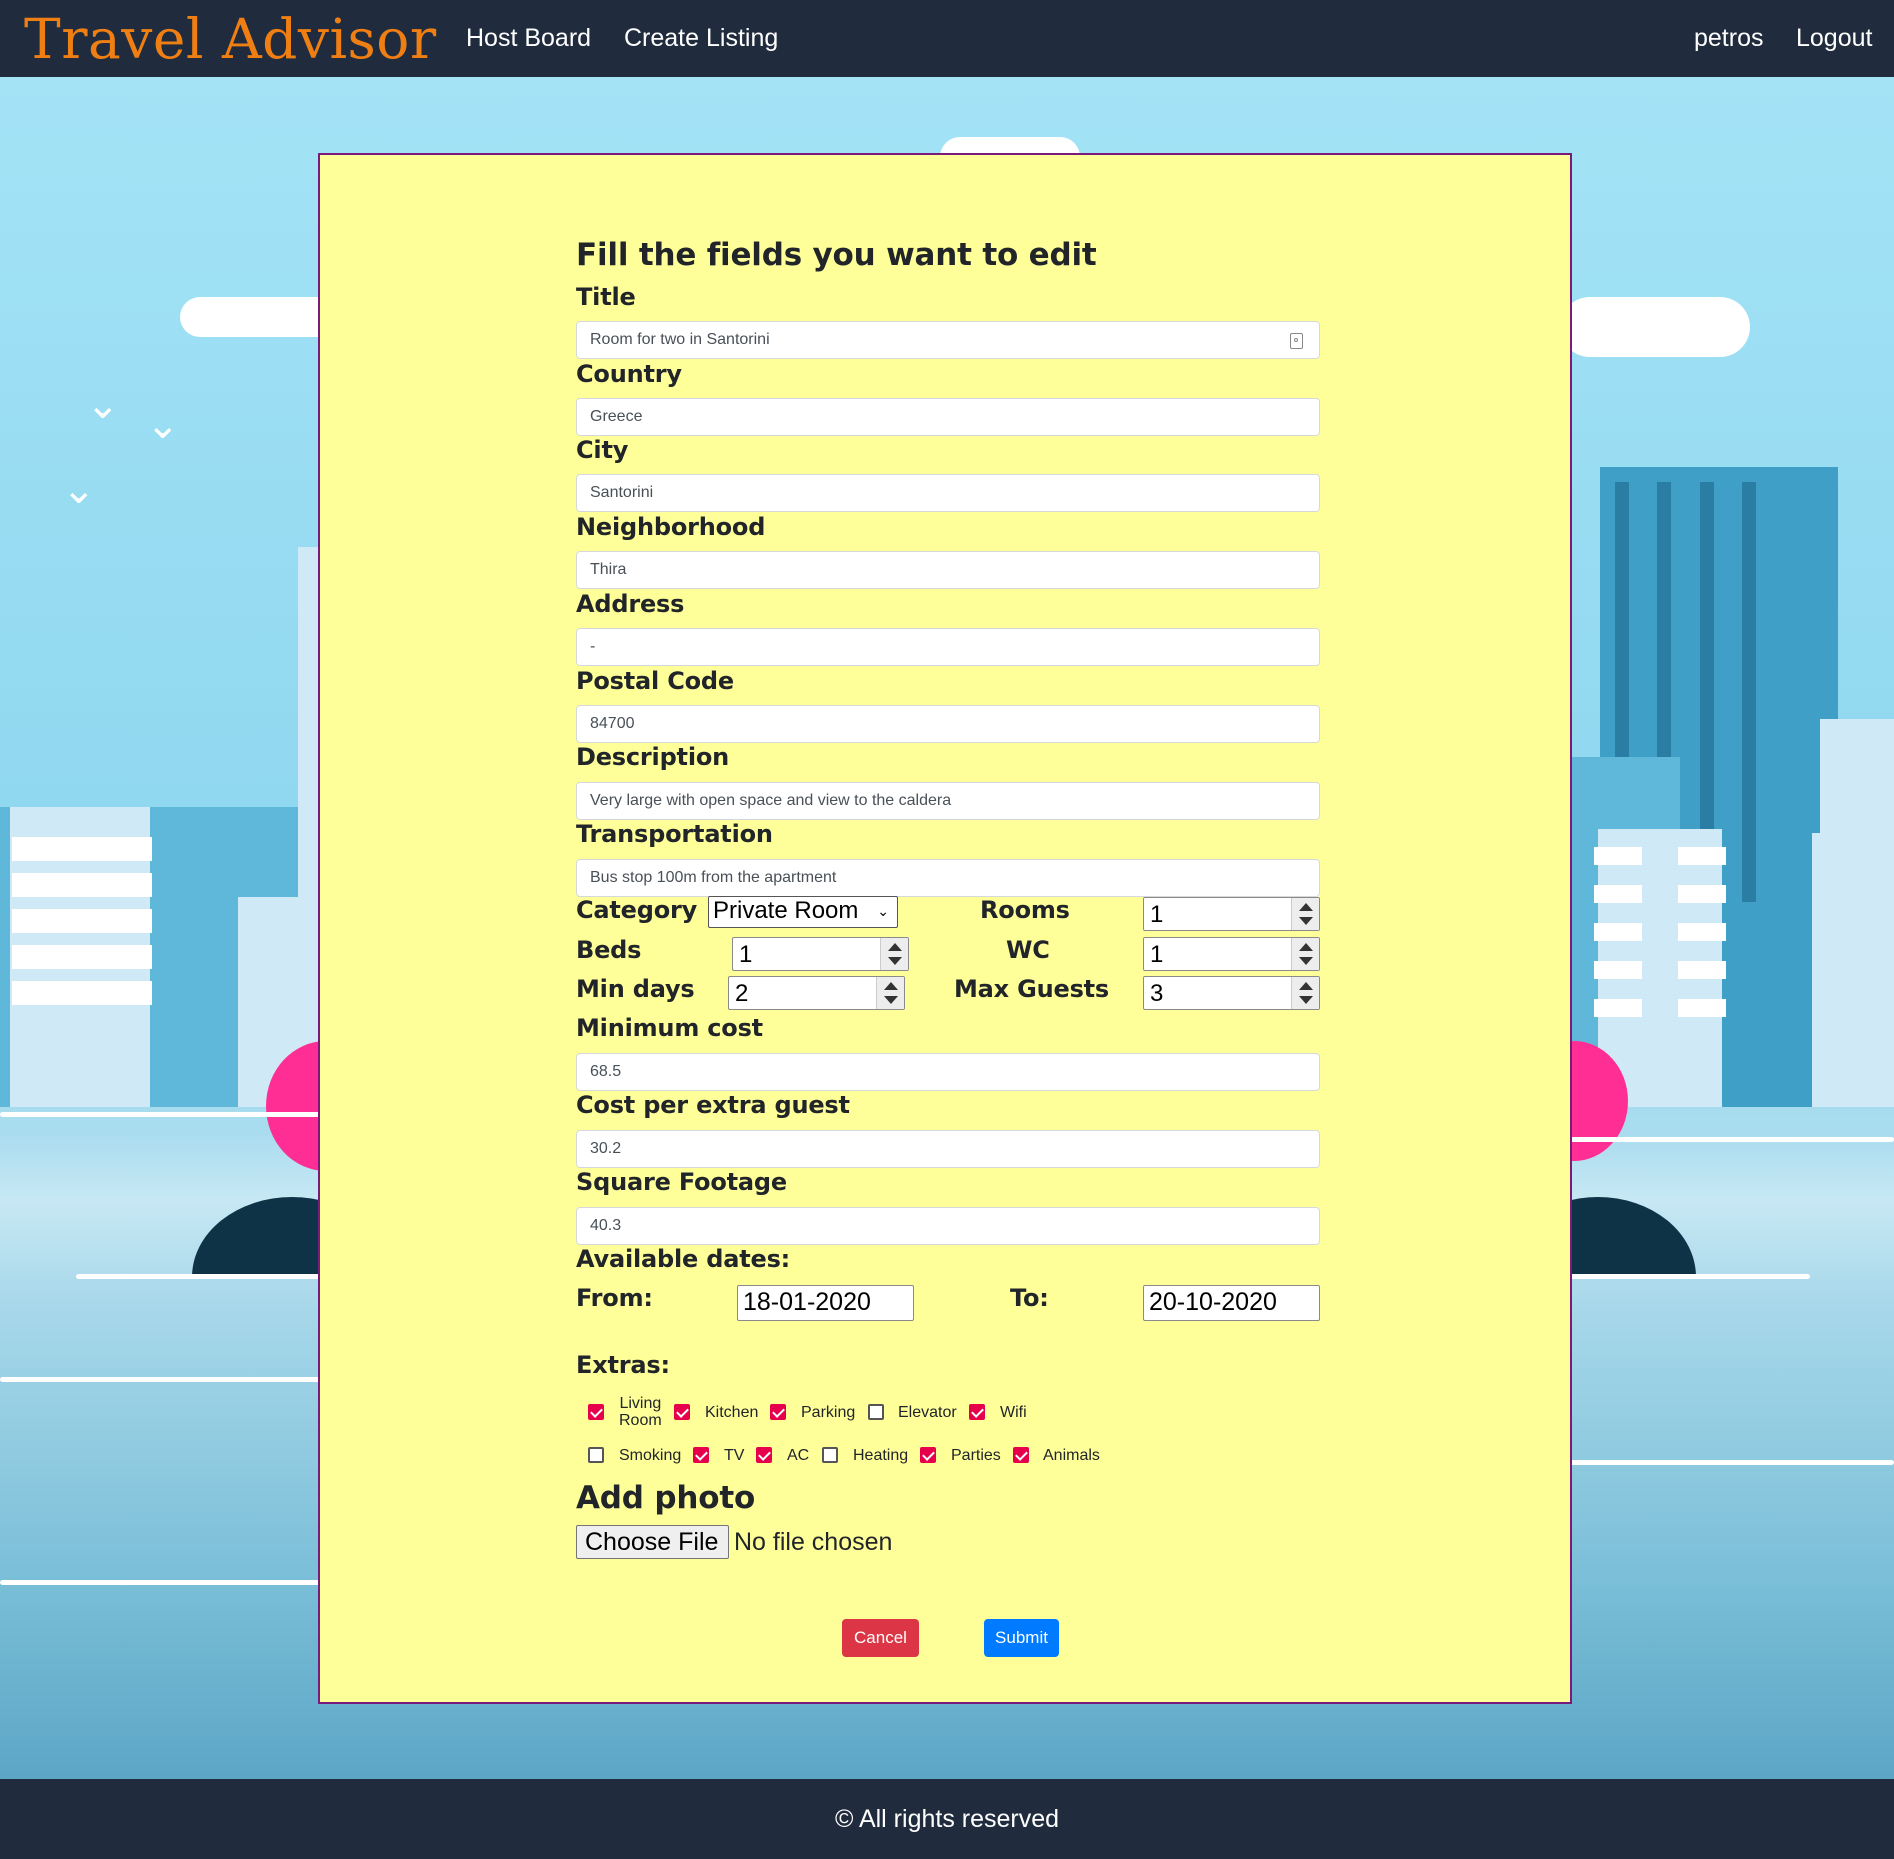 Image resolution: width=1894 pixels, height=1859 pixels. I want to click on elevator-label: Elevator, so click(927, 1412).